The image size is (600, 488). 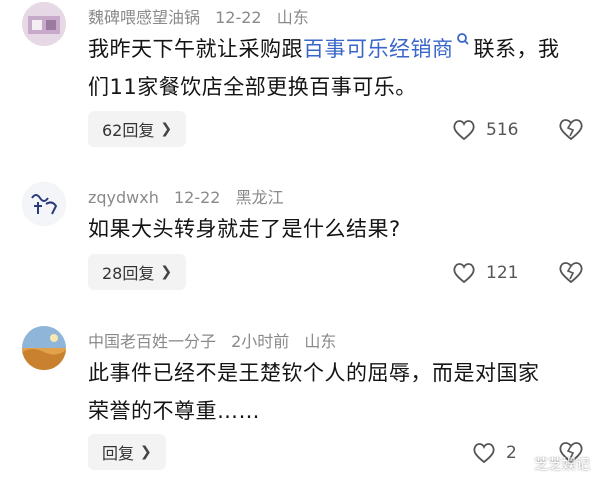 I want to click on comment-text: 如果大头转身就走了是什么结果?, so click(x=244, y=229).